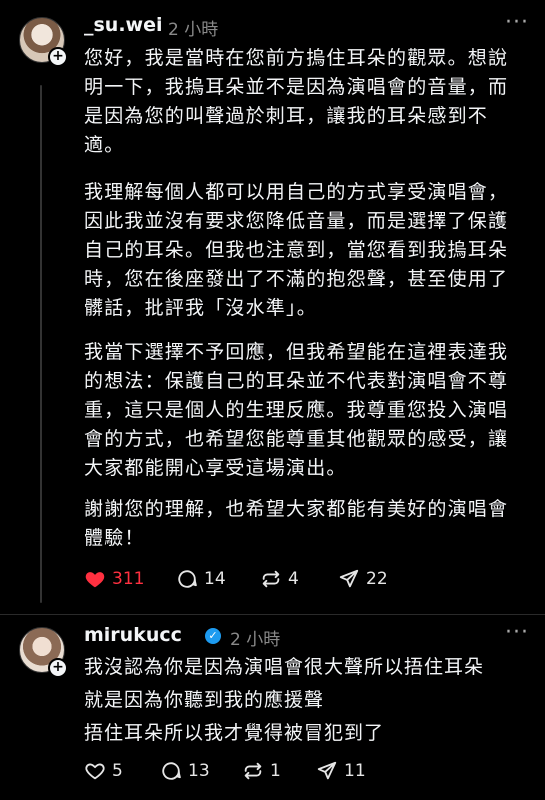  What do you see at coordinates (204, 700) in the screenshot?
I see `reply-text-line: 就是因為你聽到我的應援聲` at bounding box center [204, 700].